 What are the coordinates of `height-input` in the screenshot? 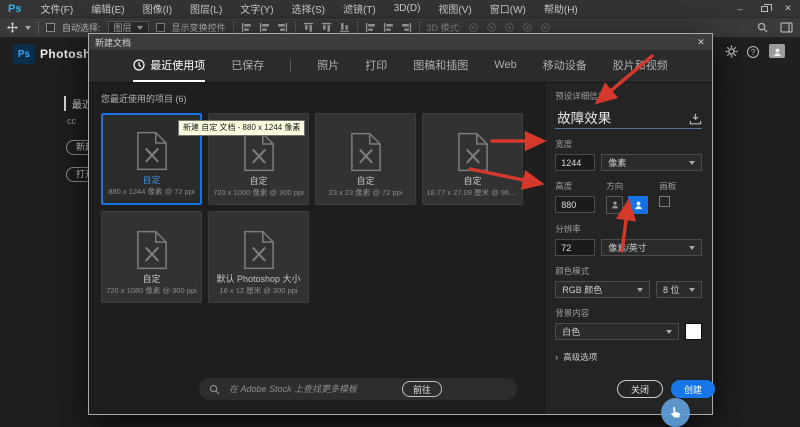 It's located at (575, 204).